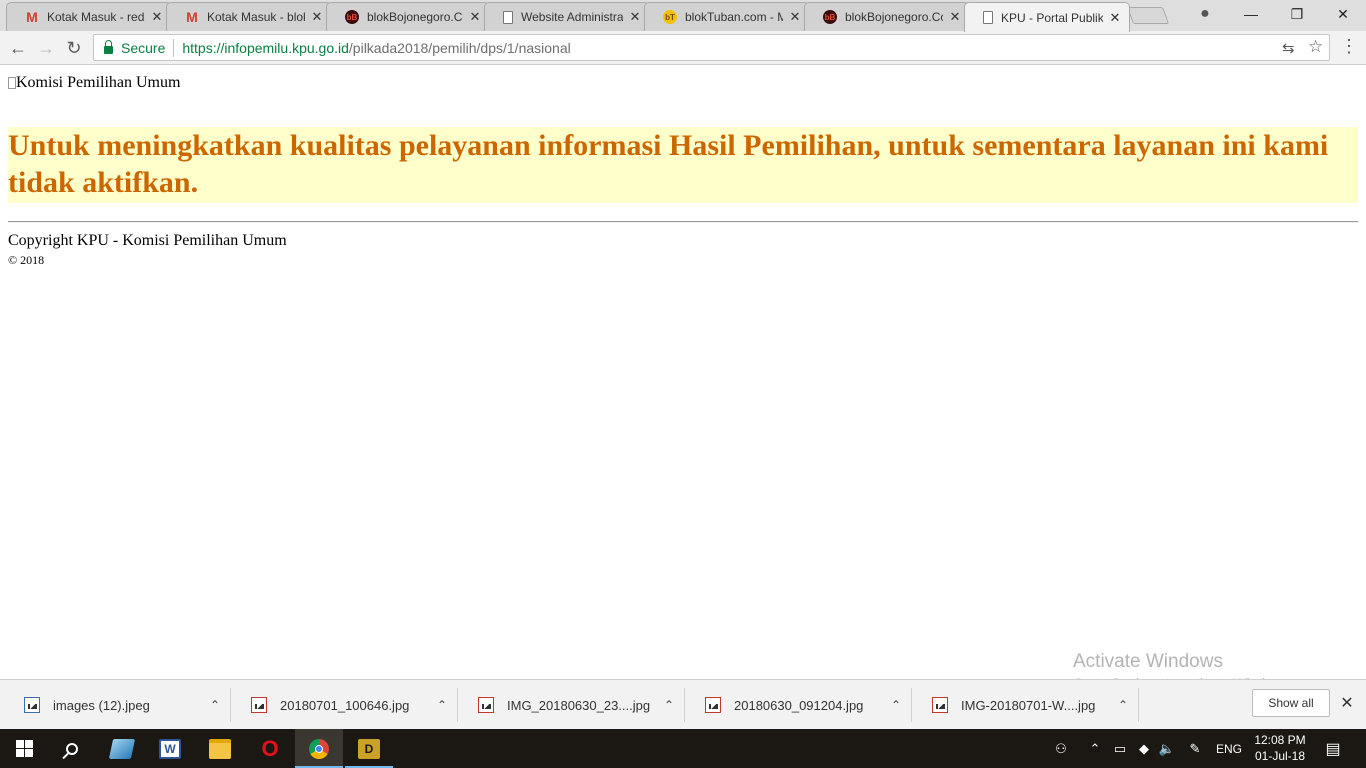 This screenshot has height=768, width=1366. I want to click on secure-label: Secure, so click(143, 48).